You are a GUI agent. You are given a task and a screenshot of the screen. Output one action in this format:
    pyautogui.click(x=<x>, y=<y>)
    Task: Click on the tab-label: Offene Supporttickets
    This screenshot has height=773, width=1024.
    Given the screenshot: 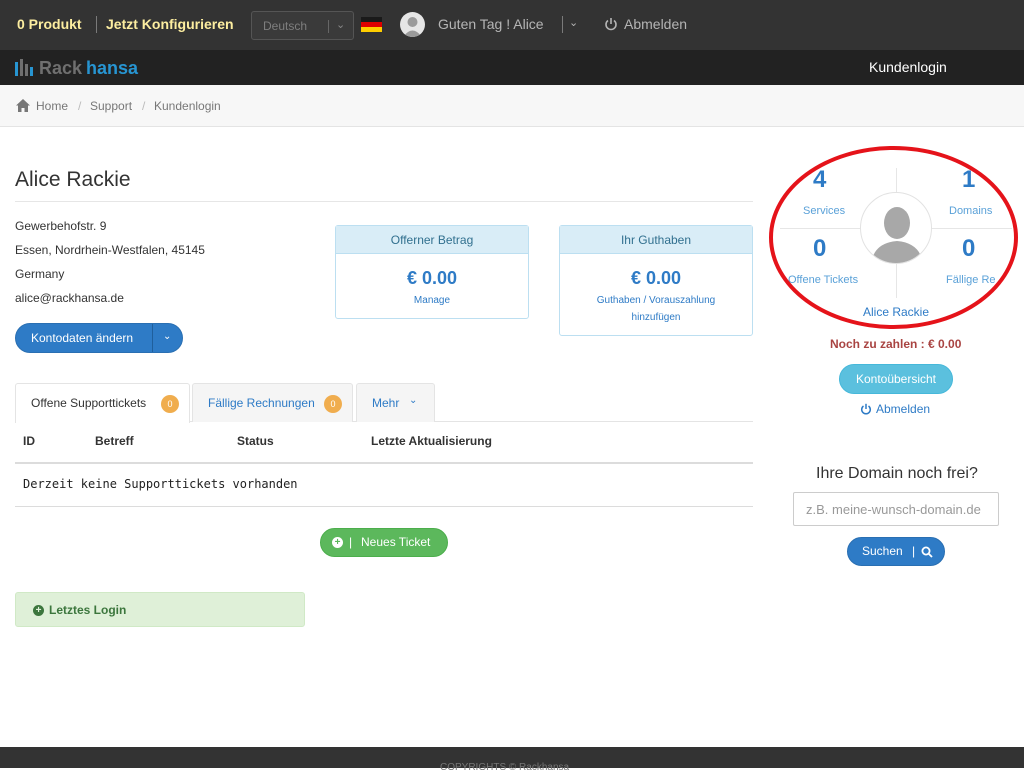 What is the action you would take?
    pyautogui.click(x=89, y=403)
    